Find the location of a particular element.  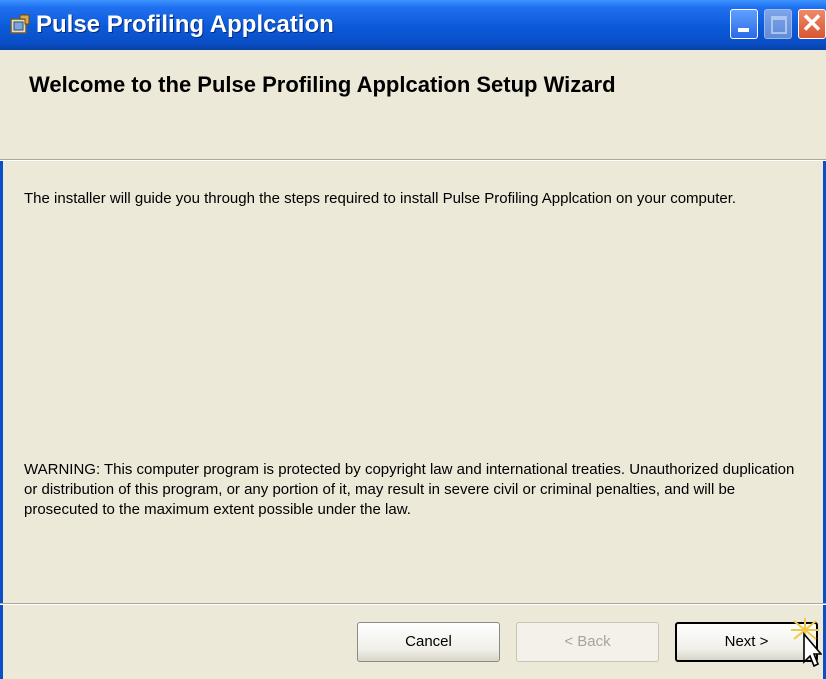

installer-icon is located at coordinates (20, 24).